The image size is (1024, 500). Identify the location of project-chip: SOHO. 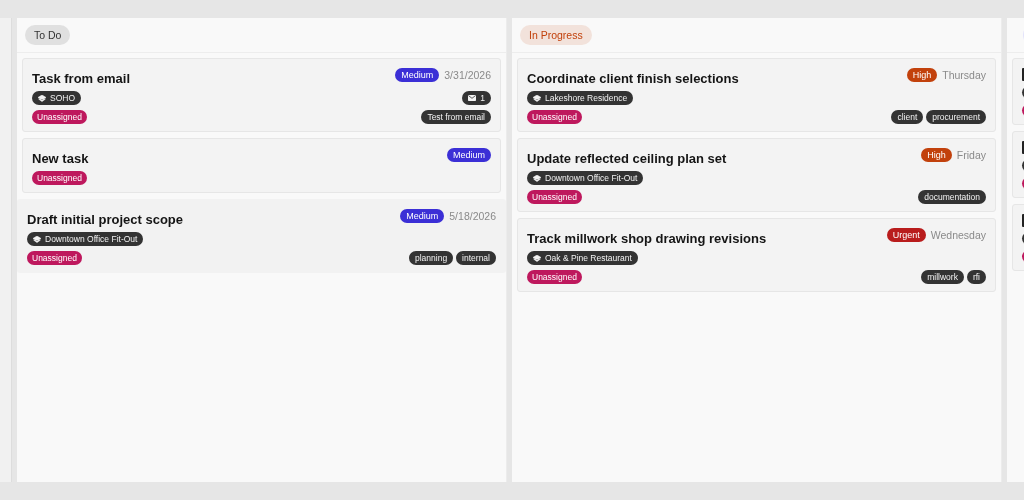
(57, 98).